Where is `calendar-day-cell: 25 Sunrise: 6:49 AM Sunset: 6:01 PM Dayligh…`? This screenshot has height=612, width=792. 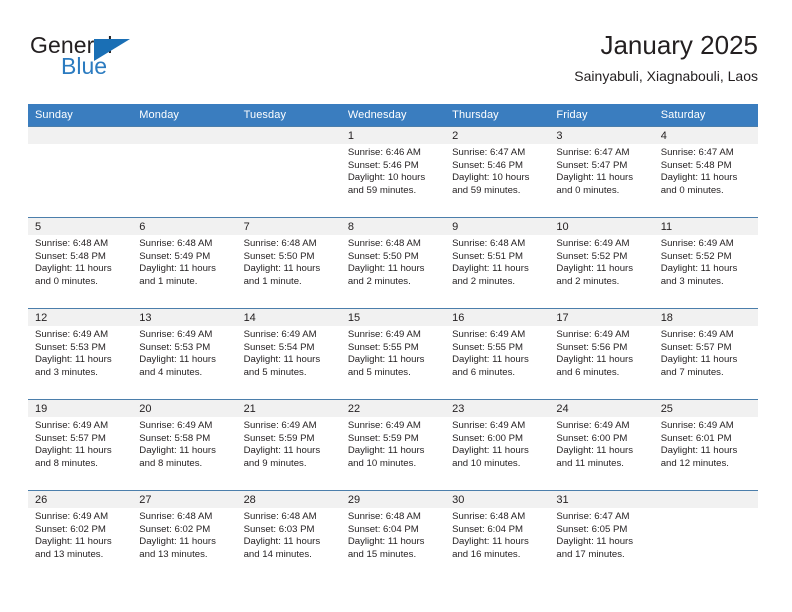 calendar-day-cell: 25 Sunrise: 6:49 AM Sunset: 6:01 PM Dayligh… is located at coordinates (705, 445).